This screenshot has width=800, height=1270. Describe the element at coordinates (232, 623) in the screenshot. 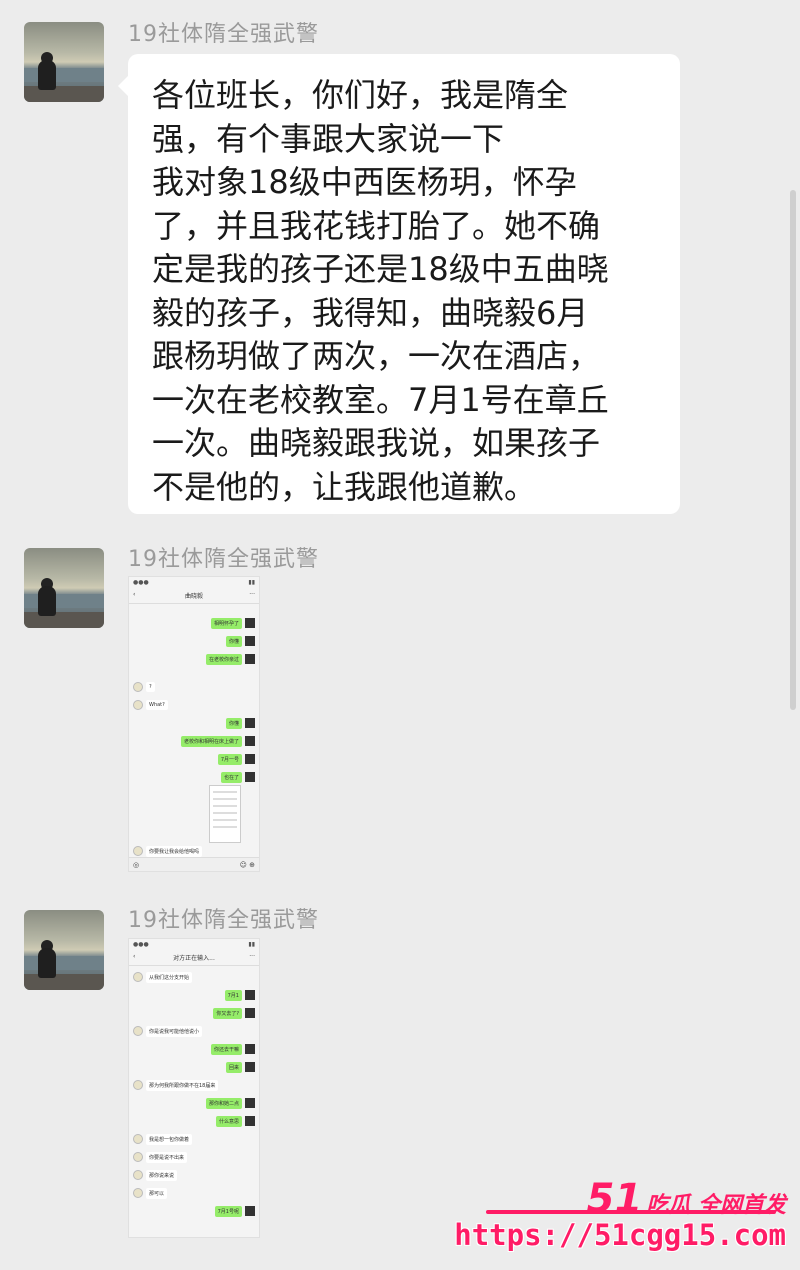

I see `list-item: 相明怀孕了` at that location.